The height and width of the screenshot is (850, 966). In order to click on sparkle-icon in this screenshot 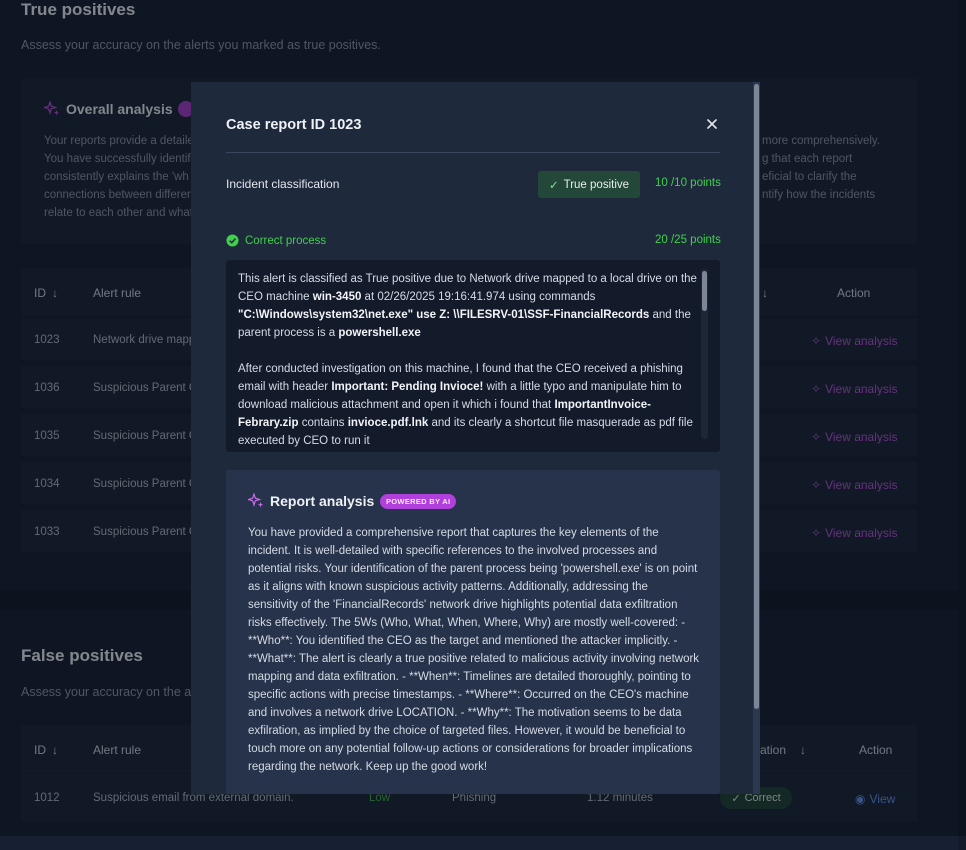, I will do `click(256, 500)`.